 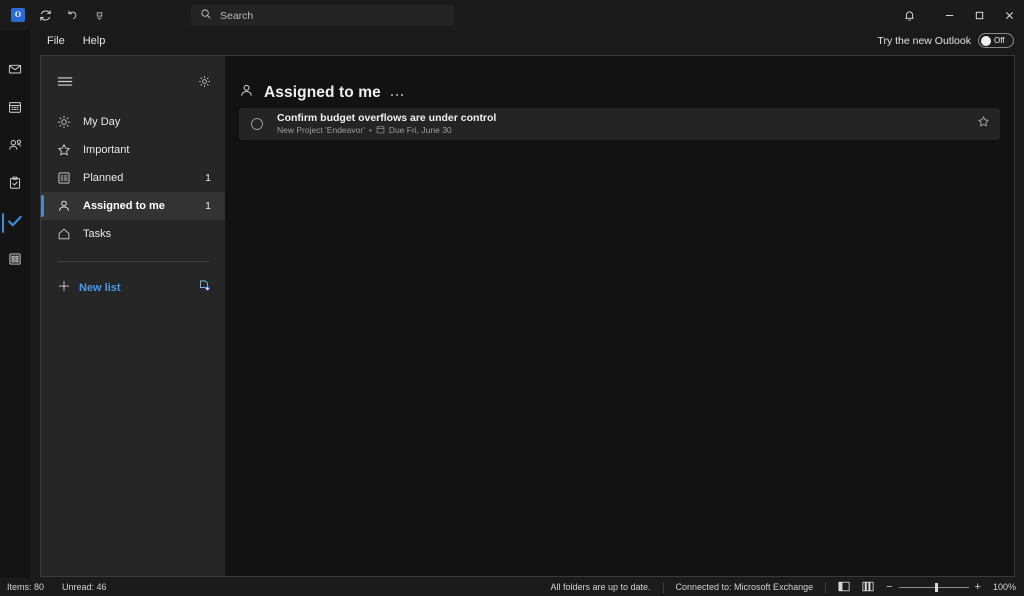 What do you see at coordinates (100, 288) in the screenshot?
I see `new-list-label: New list` at bounding box center [100, 288].